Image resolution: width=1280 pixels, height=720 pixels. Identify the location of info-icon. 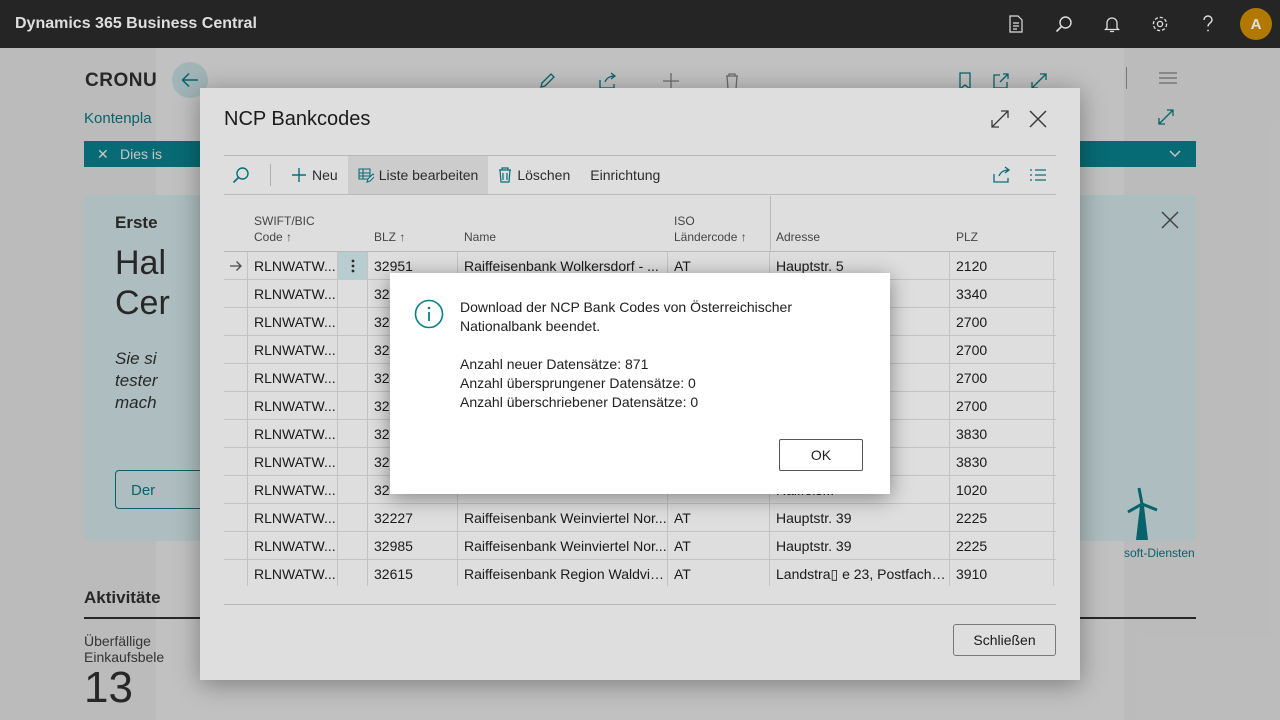
(429, 314).